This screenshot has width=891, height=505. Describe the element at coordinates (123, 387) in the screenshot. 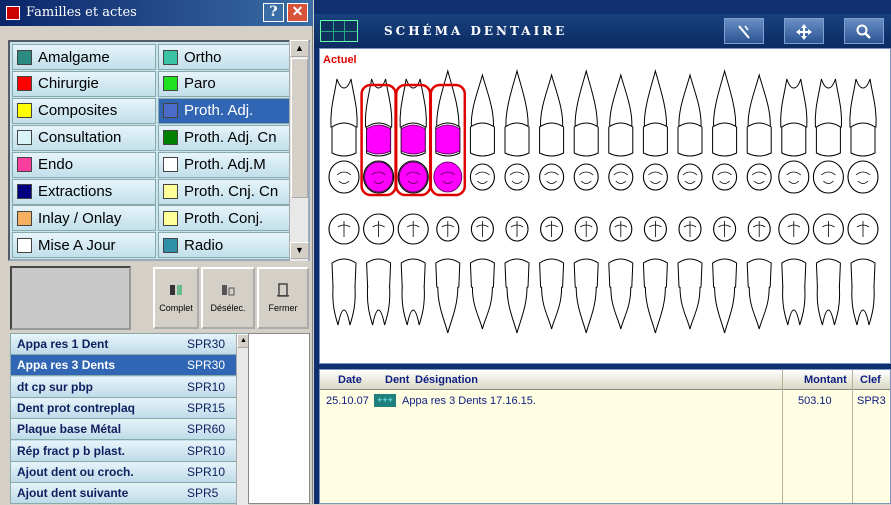

I see `act-item: dt cp sur pbp SPR10` at that location.